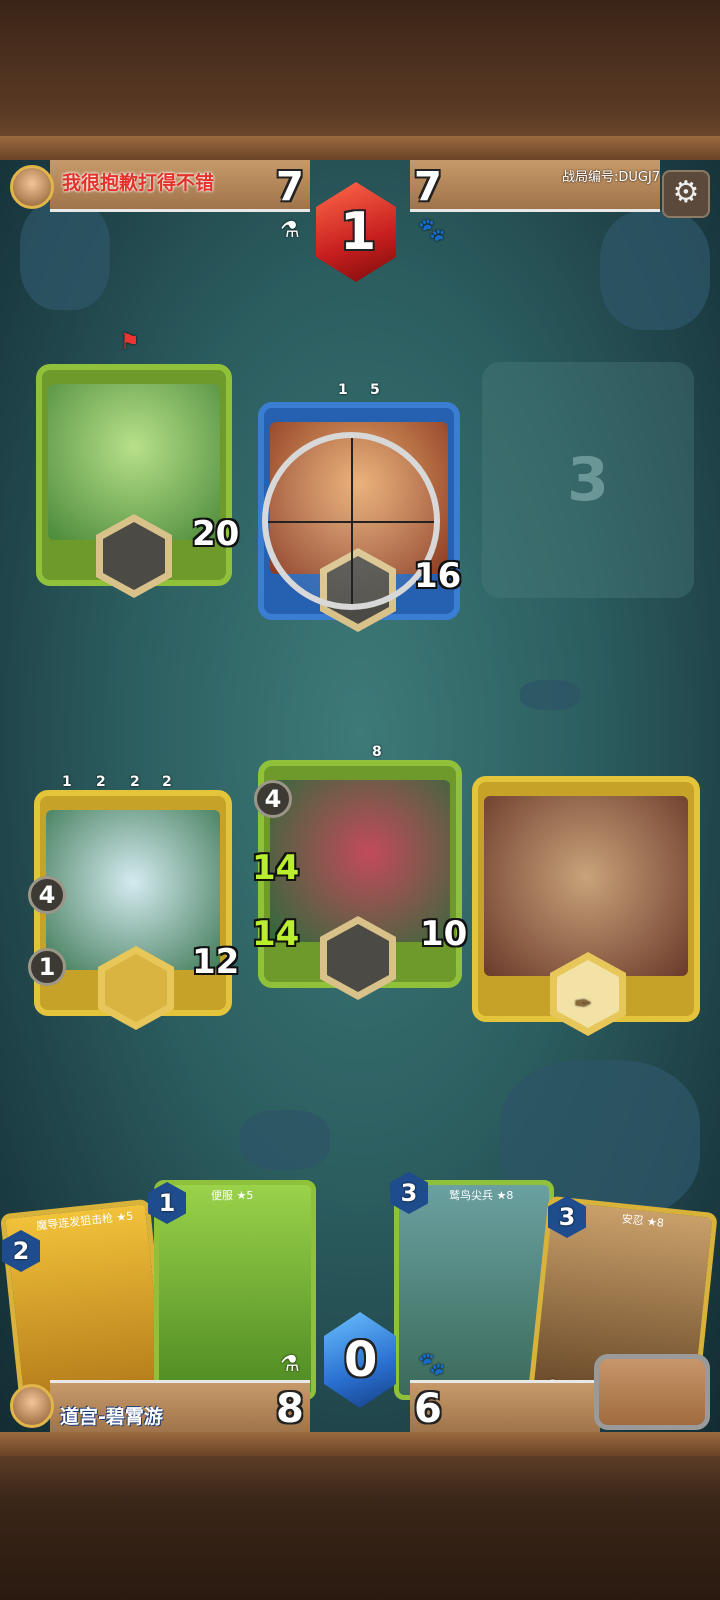 This screenshot has width=720, height=1600. I want to click on my-card-2-right-stat: 10, so click(444, 934).